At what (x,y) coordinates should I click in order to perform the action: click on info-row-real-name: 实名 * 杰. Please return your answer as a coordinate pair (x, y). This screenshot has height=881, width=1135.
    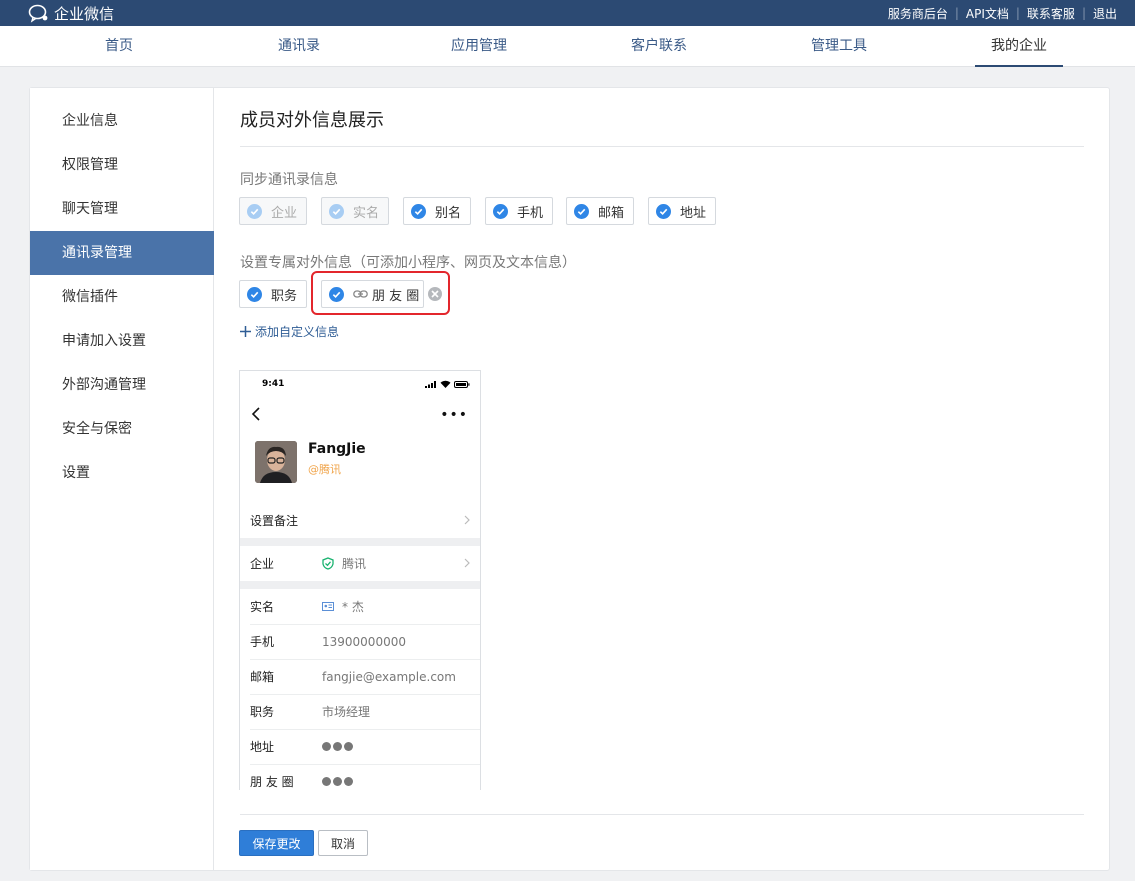
    Looking at the image, I should click on (360, 606).